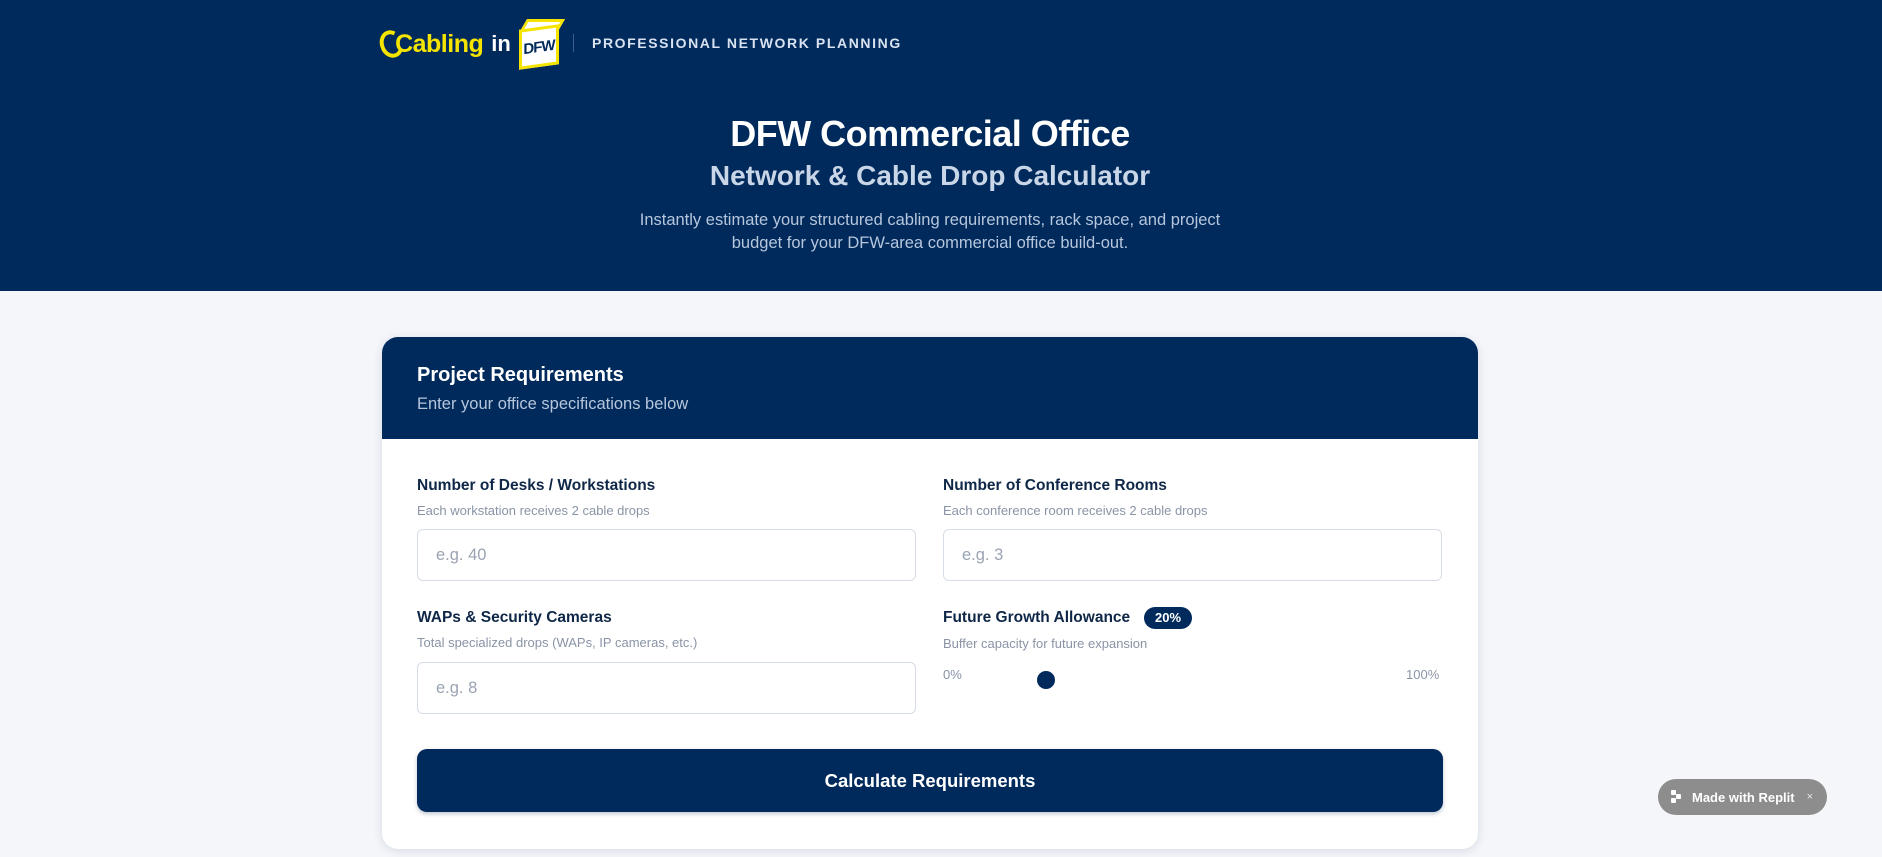 The width and height of the screenshot is (1882, 857). I want to click on growth-allowance-help: Buffer capacity for future expansion, so click(1045, 643).